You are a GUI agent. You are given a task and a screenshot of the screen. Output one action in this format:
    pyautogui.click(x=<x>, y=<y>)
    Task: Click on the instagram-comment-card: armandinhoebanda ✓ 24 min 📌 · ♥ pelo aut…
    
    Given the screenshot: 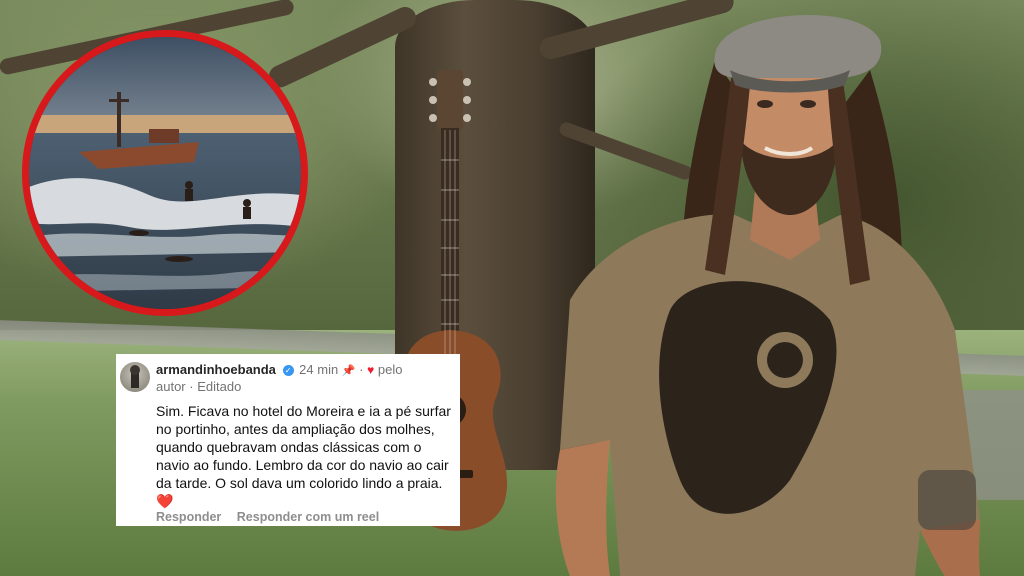 What is the action you would take?
    pyautogui.click(x=288, y=440)
    